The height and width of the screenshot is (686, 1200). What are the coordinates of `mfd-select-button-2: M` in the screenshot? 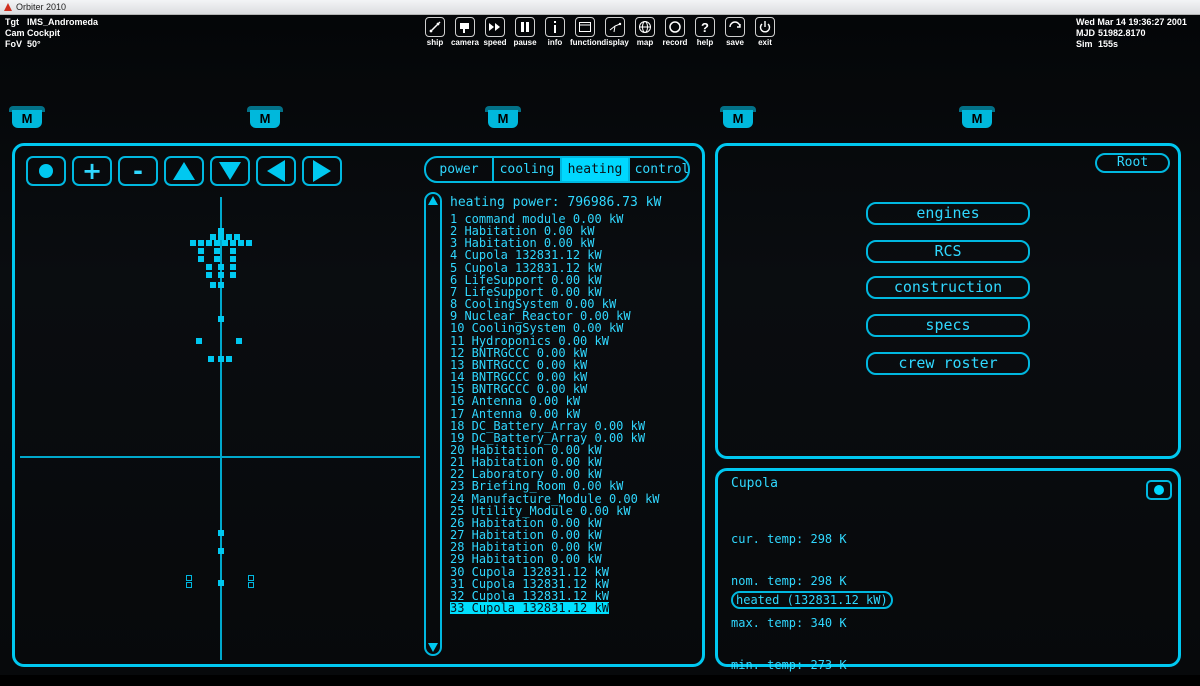 It's located at (265, 117).